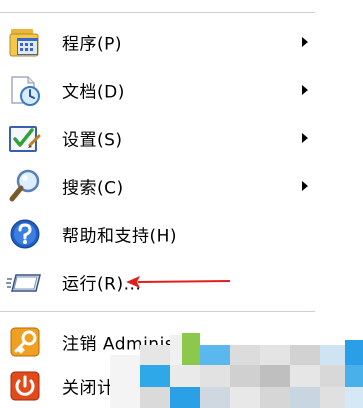 The image size is (363, 408). Describe the element at coordinates (160, 186) in the screenshot. I see `menu-item-search: 搜索(C)` at that location.